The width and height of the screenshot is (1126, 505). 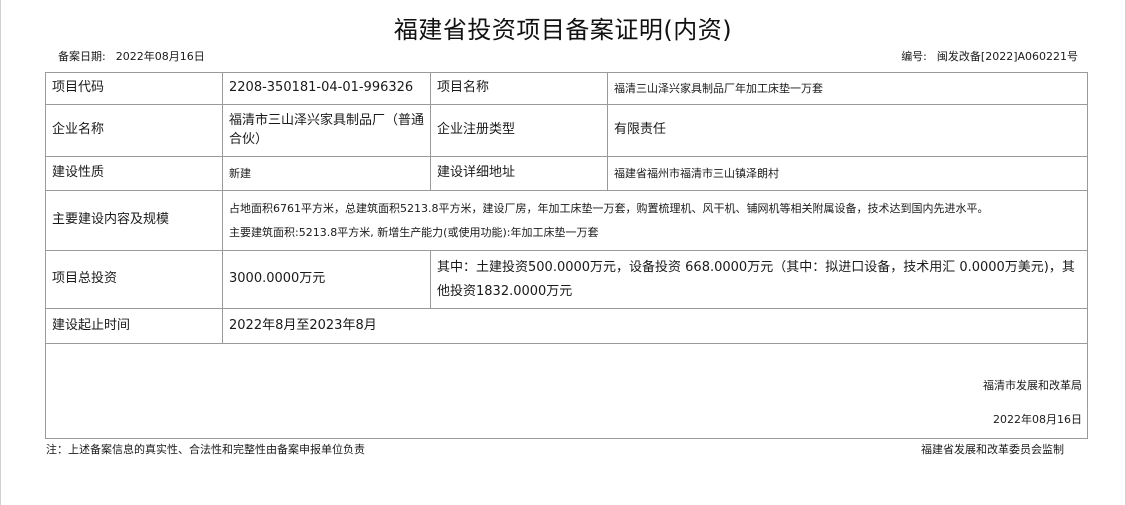 I want to click on construction-nature-label: 建设性质, so click(x=134, y=173).